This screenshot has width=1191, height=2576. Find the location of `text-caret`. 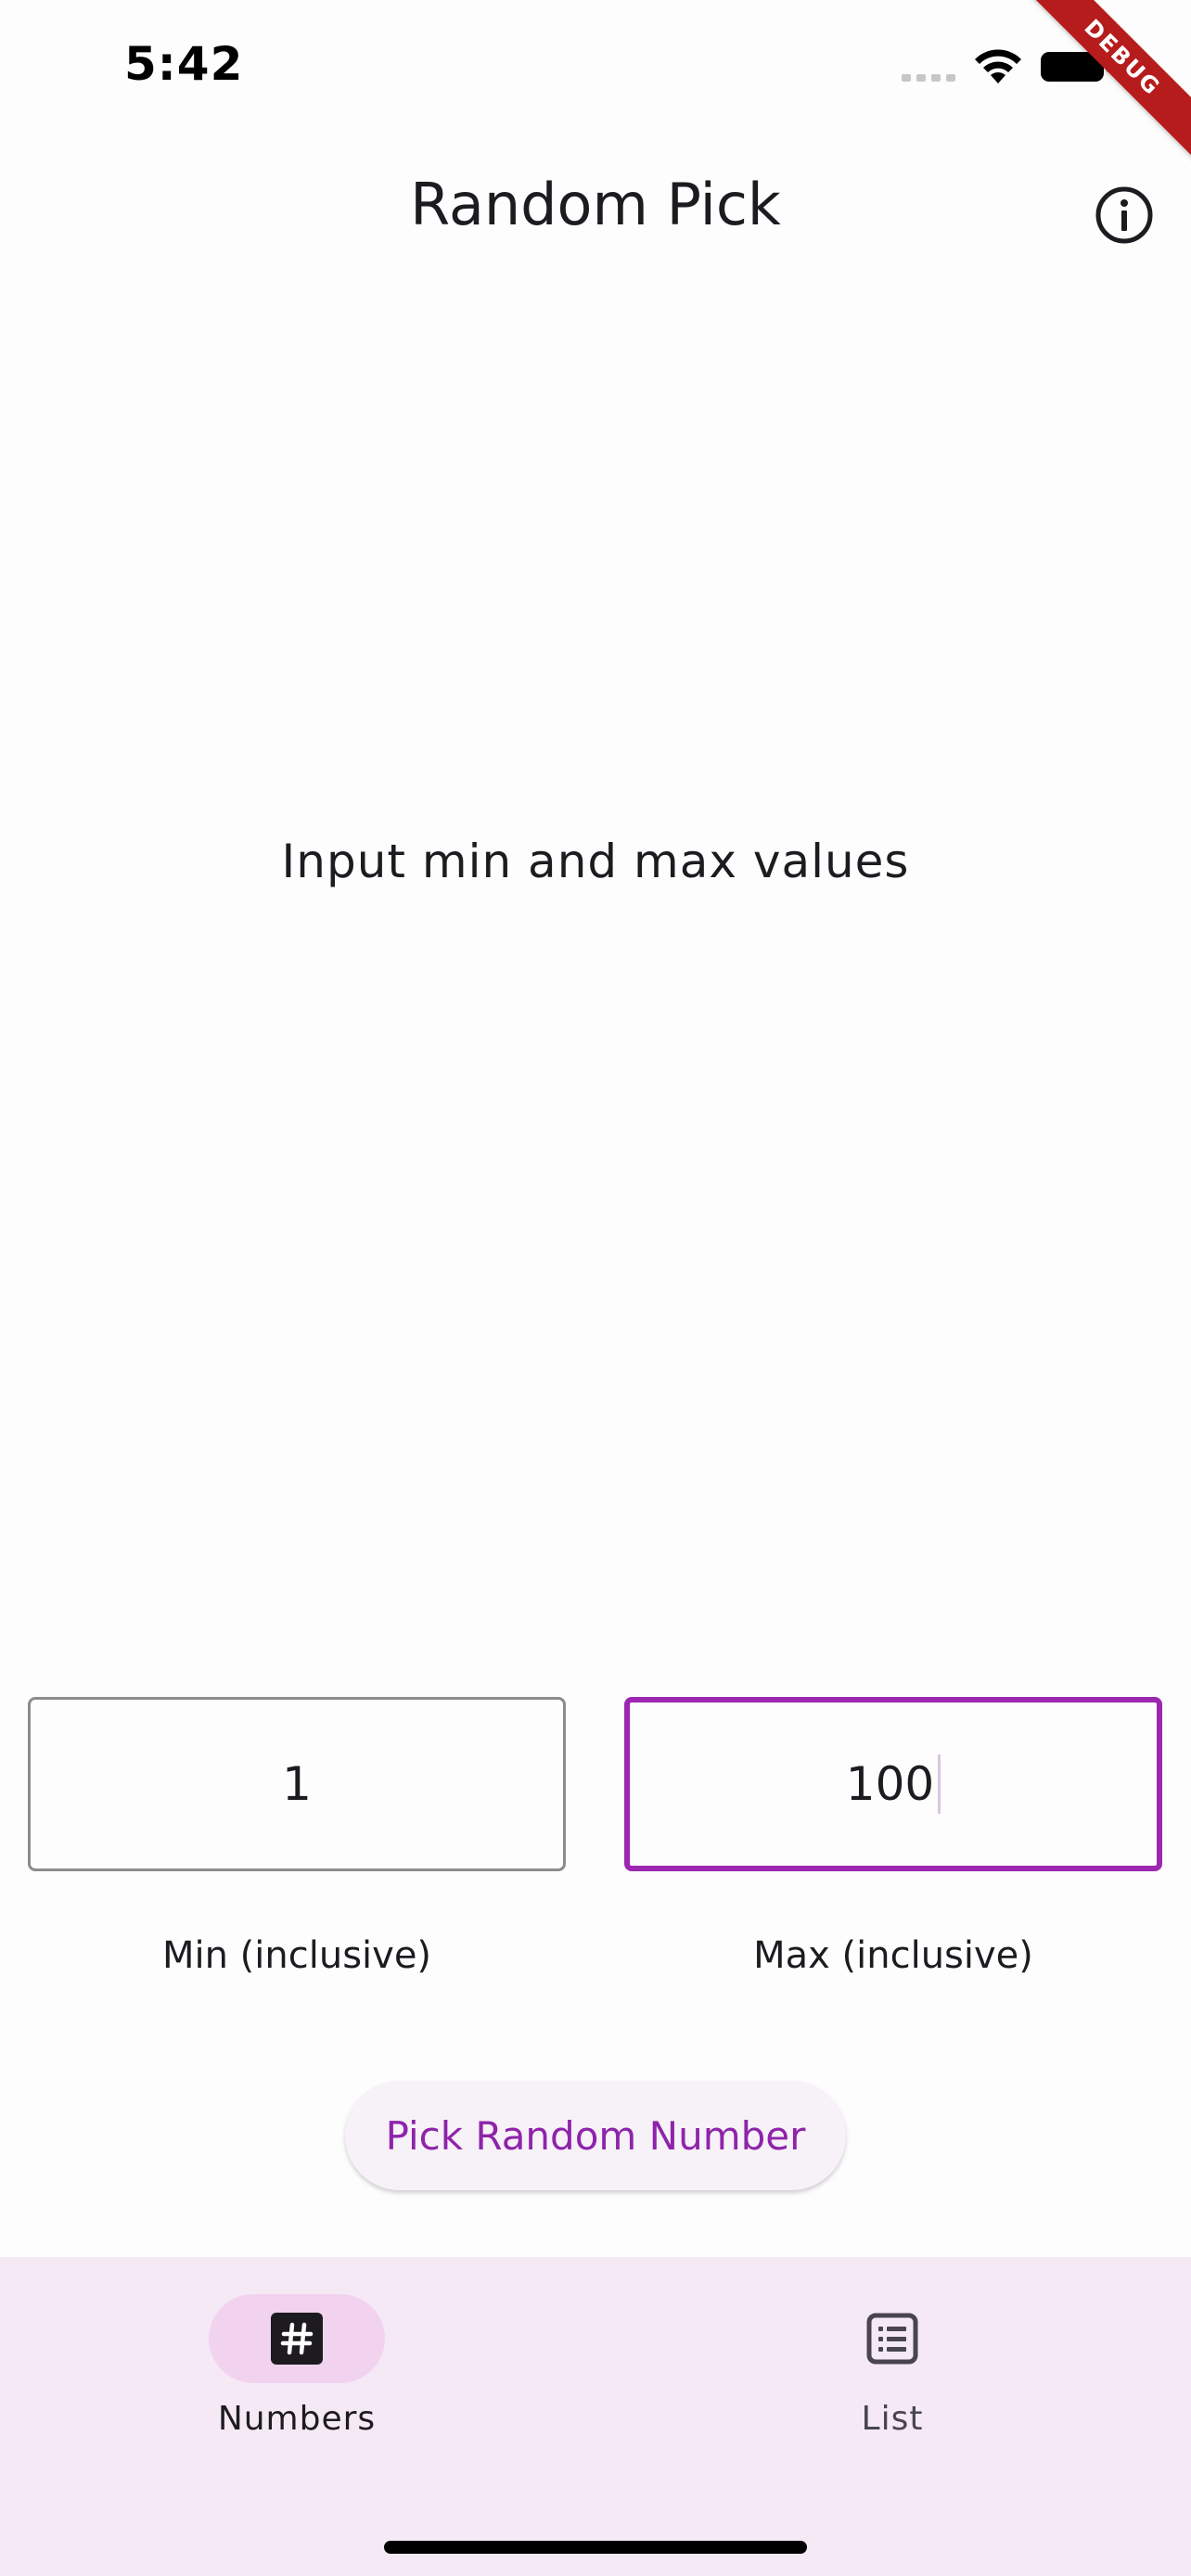

text-caret is located at coordinates (939, 1784).